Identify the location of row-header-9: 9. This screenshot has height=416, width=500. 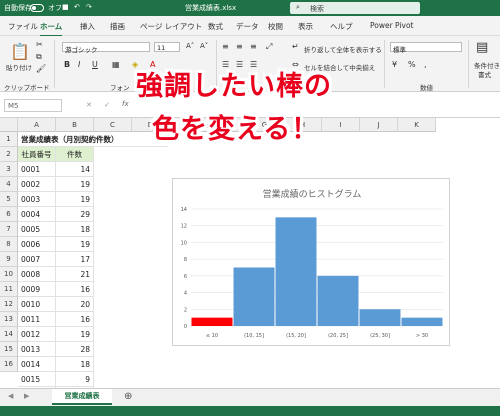
(9, 259).